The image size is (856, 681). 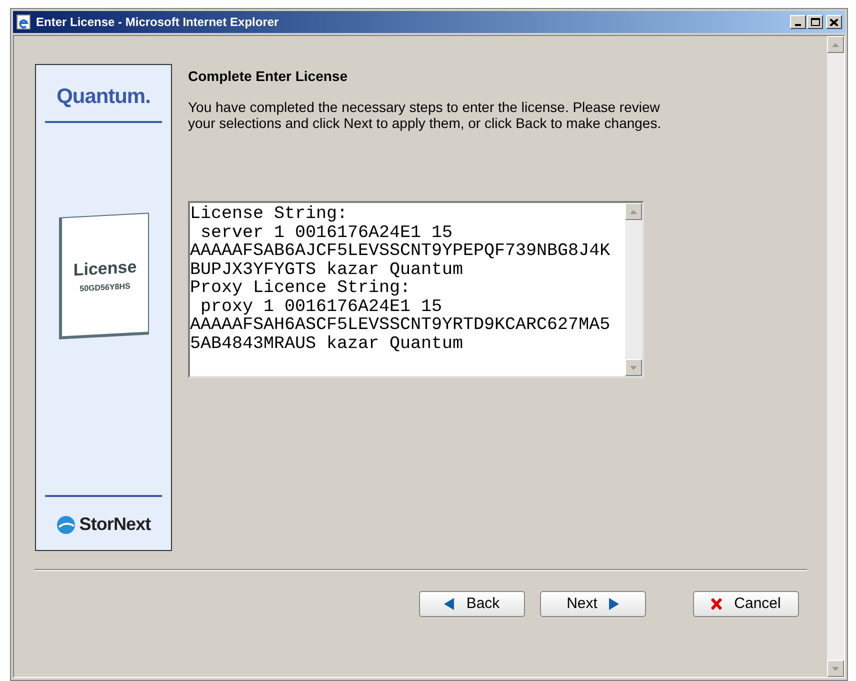 What do you see at coordinates (746, 604) in the screenshot?
I see `cancel-button: Cancel` at bounding box center [746, 604].